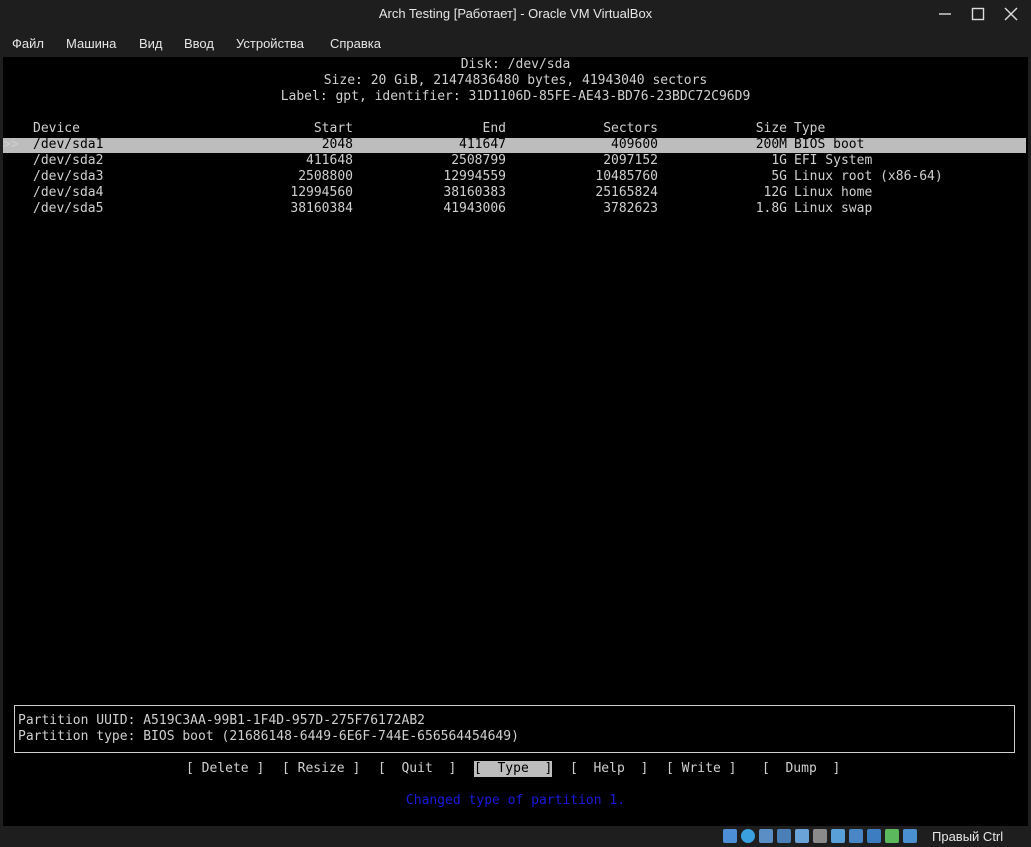  What do you see at coordinates (321, 208) in the screenshot?
I see `row-start: 38160384` at bounding box center [321, 208].